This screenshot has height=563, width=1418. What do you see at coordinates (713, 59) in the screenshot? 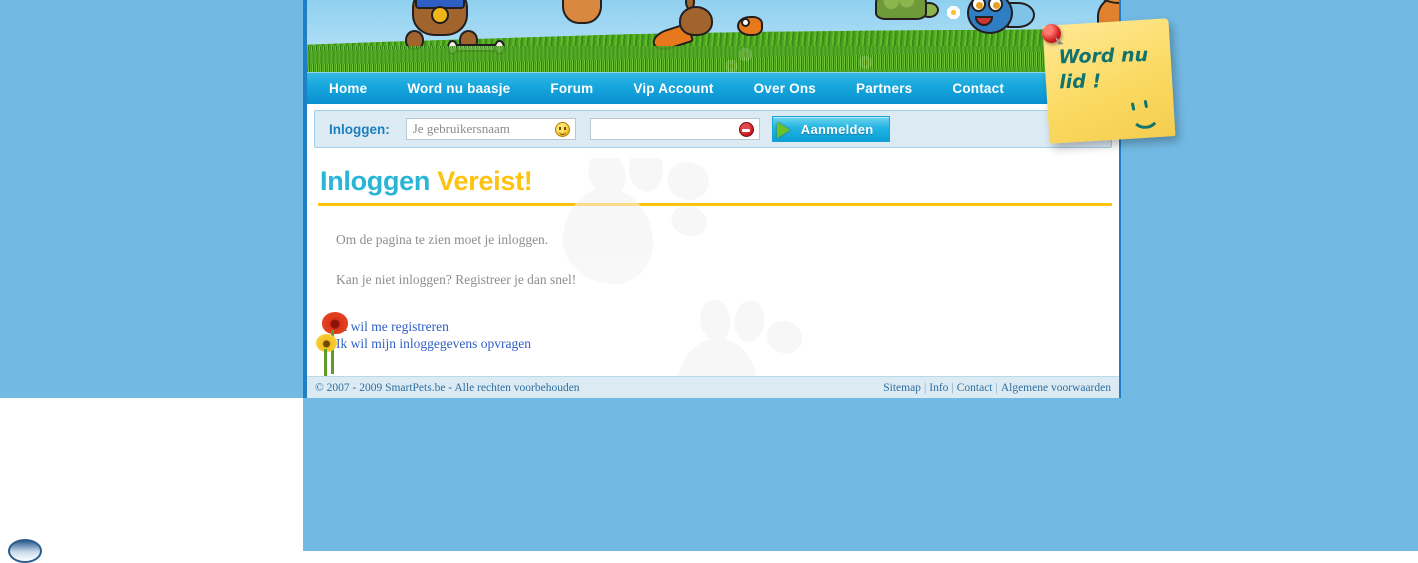
I see `banner-grass-tufts` at bounding box center [713, 59].